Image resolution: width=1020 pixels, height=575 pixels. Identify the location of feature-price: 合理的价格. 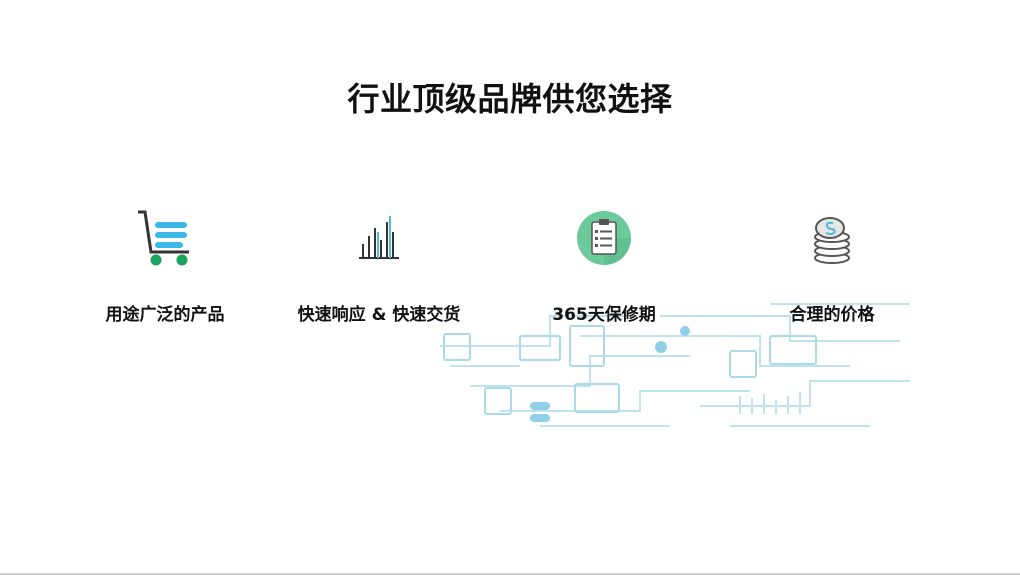
(832, 265).